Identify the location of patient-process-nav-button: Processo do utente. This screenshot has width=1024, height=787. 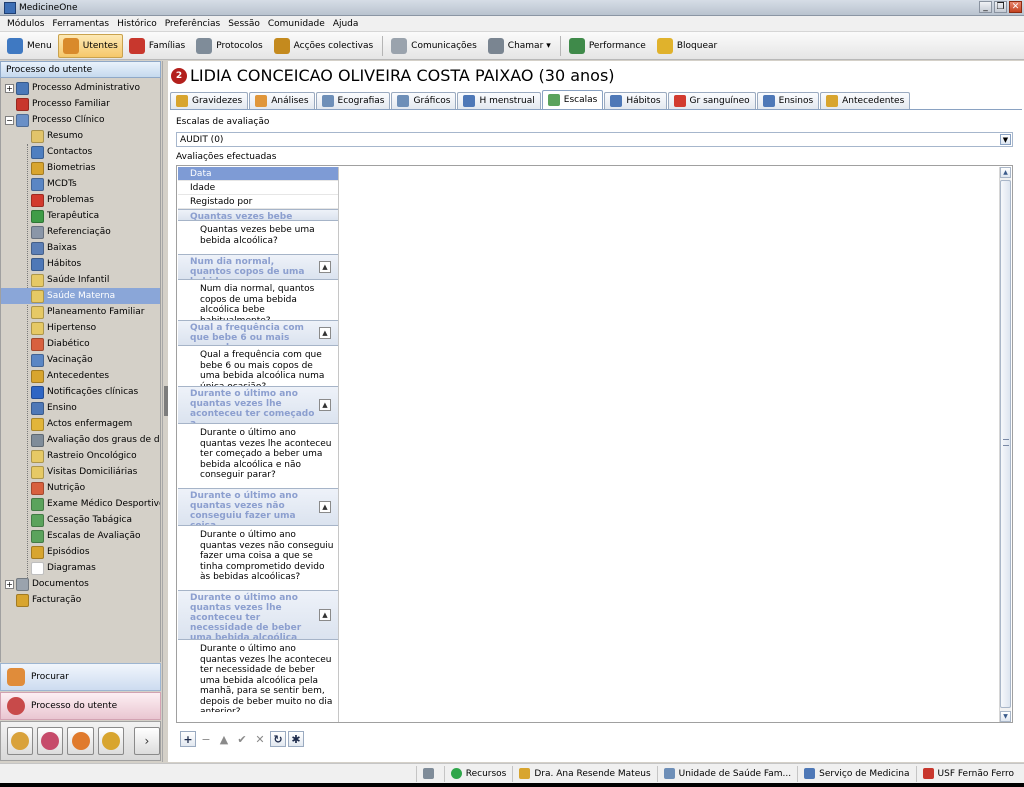
(80, 706).